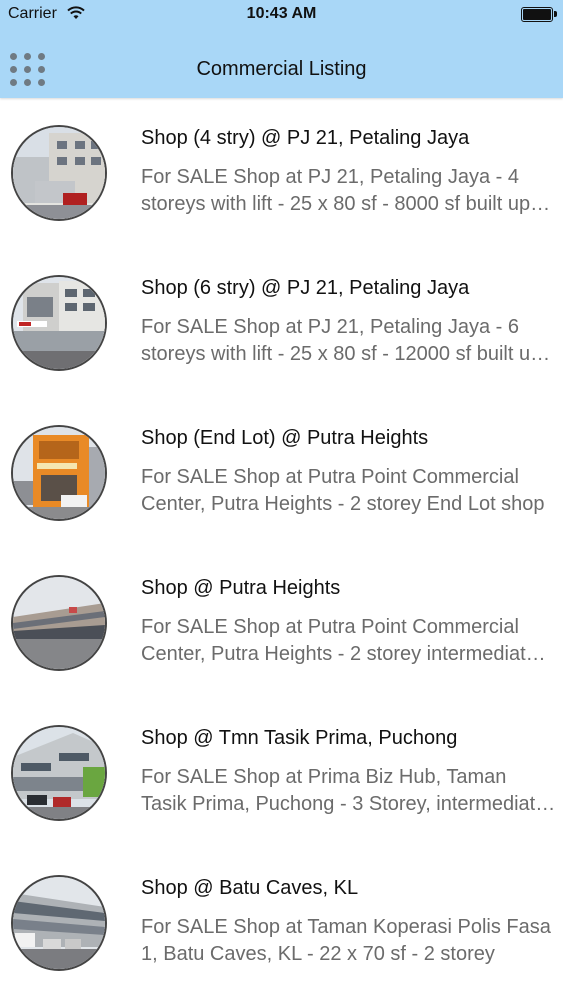 The height and width of the screenshot is (1000, 563). I want to click on clock: 10:43 AM, so click(281, 13).